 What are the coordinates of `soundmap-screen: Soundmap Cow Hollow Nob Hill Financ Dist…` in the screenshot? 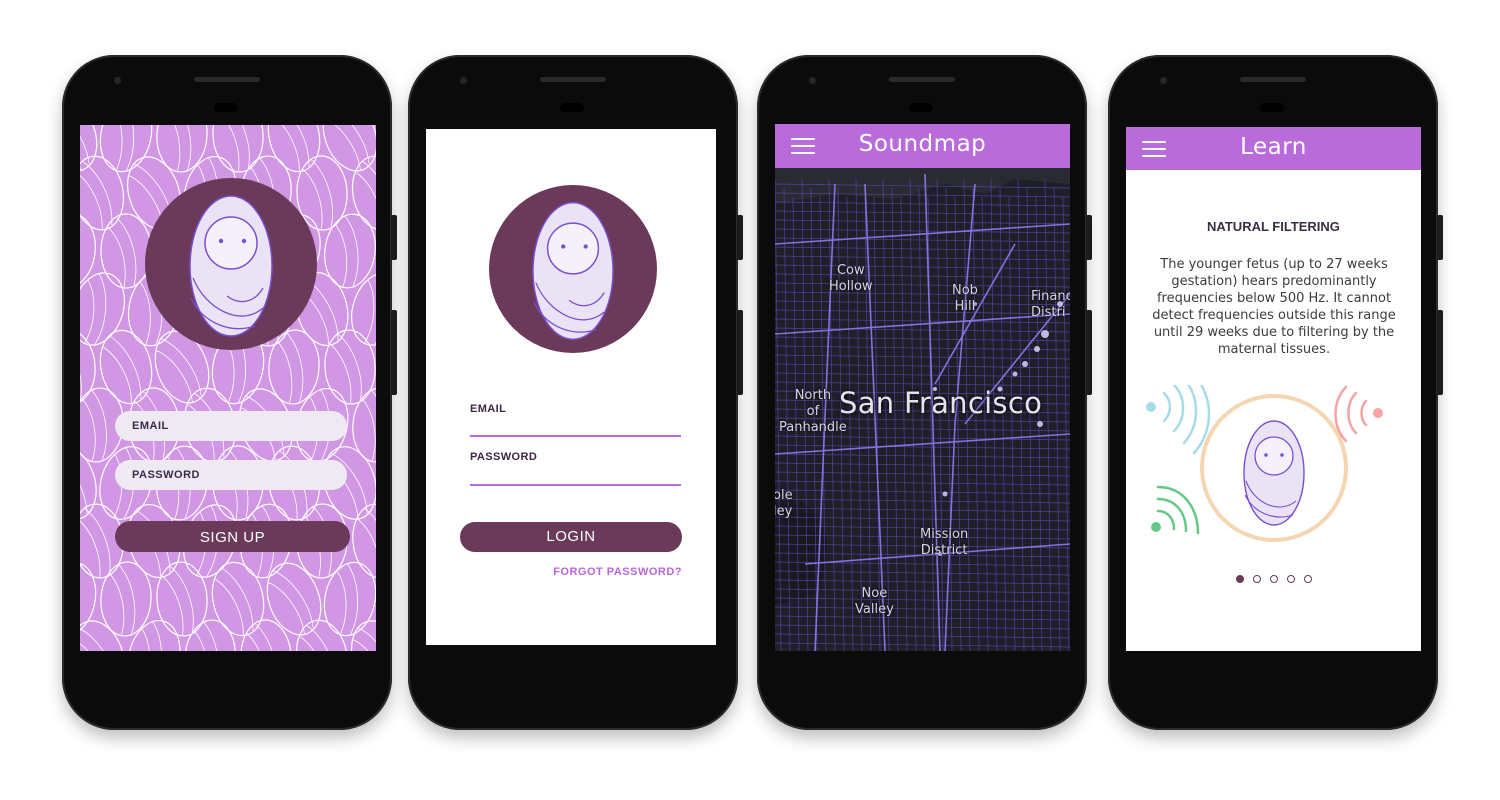 It's located at (922, 387).